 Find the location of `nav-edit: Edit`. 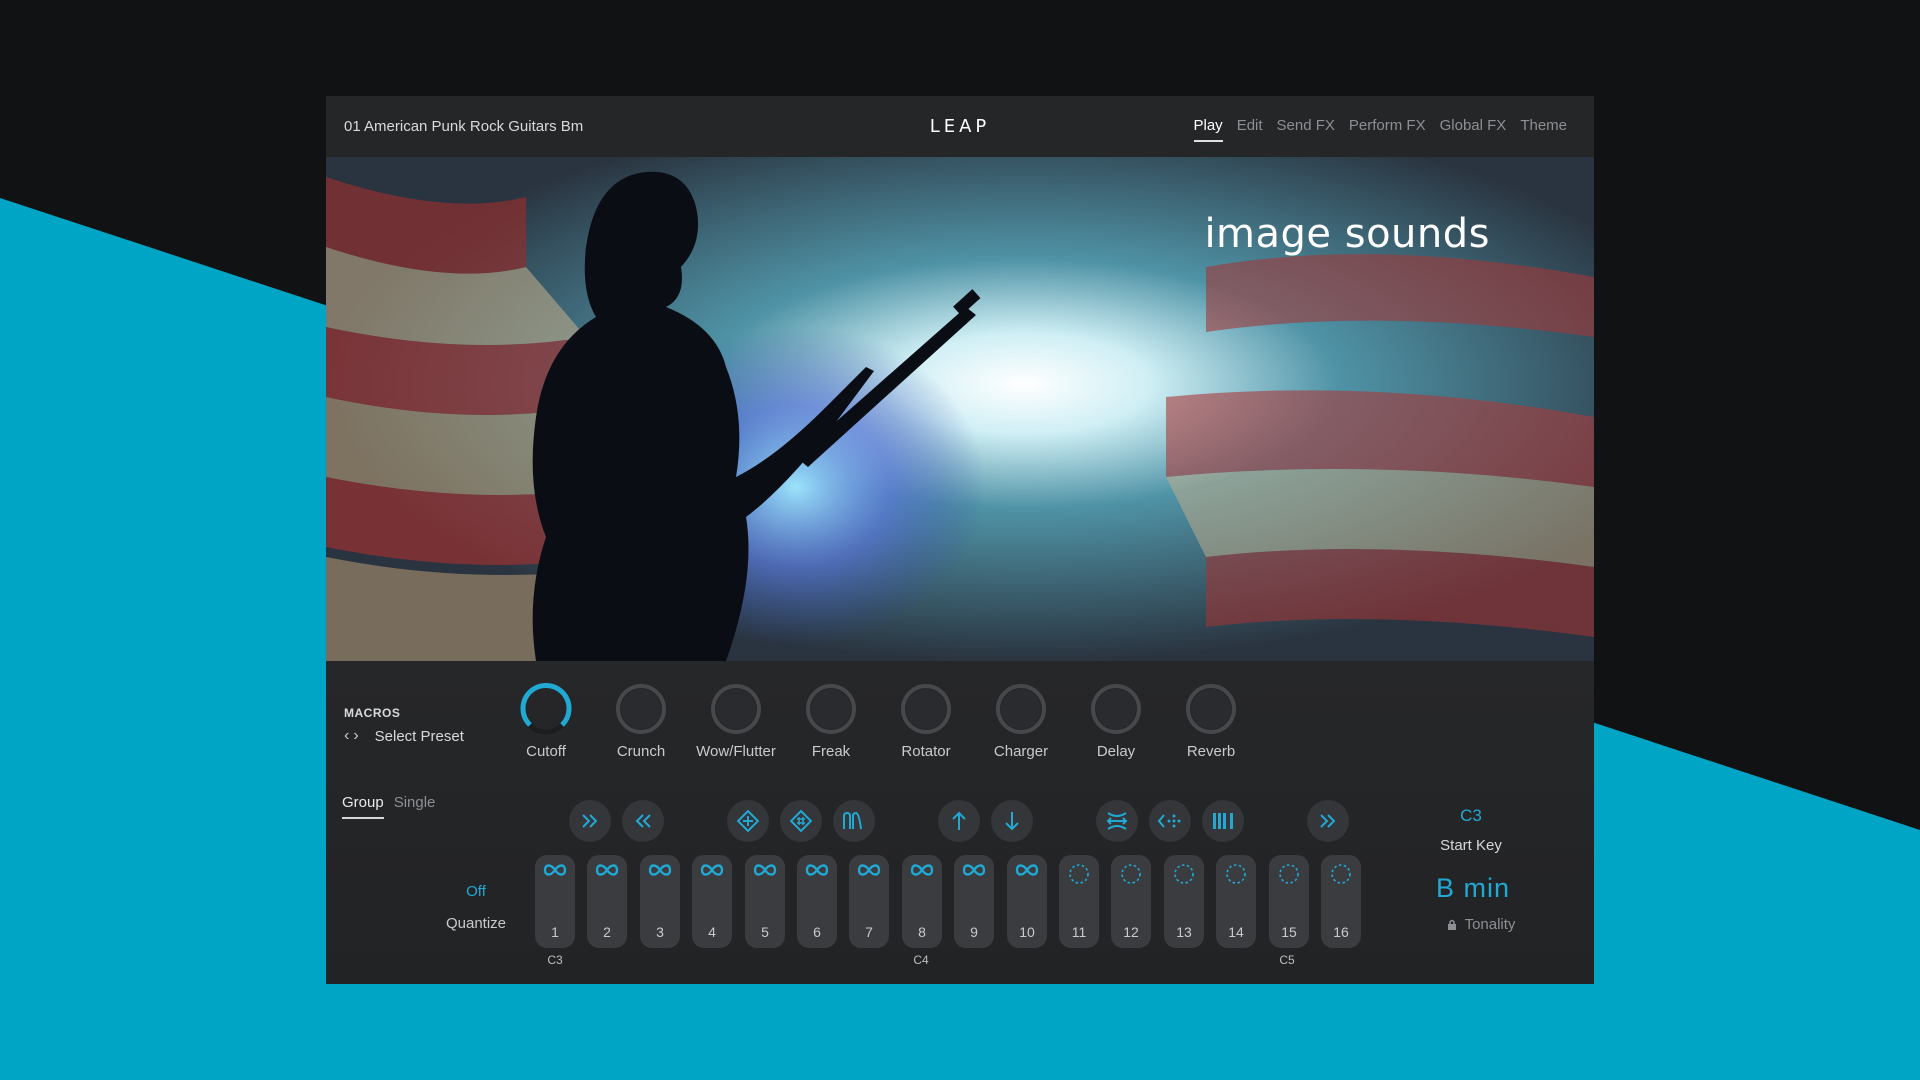

nav-edit: Edit is located at coordinates (1250, 125).